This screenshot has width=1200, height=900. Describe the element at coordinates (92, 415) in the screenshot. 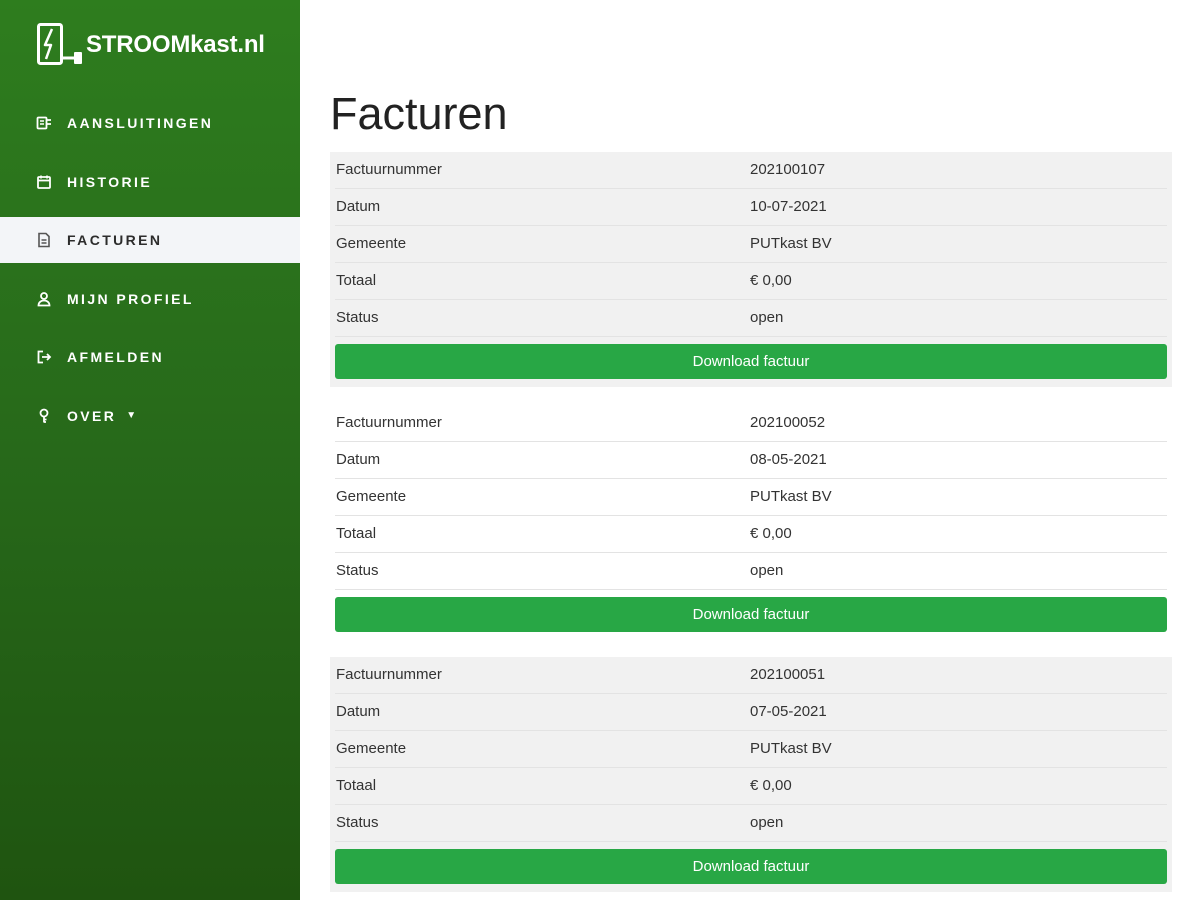

I see `sidebar-item-label: OVER` at that location.